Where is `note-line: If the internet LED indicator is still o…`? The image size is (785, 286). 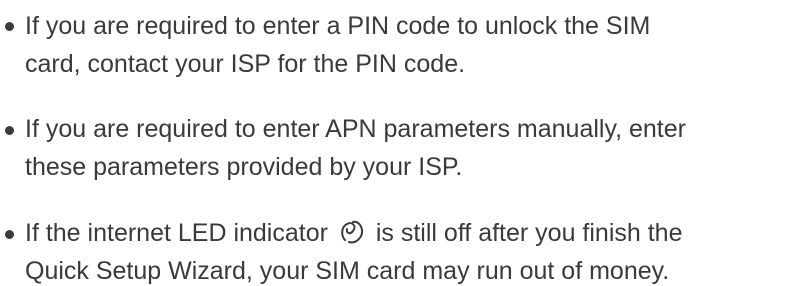
note-line: If the internet LED indicator is still o… is located at coordinates (354, 235).